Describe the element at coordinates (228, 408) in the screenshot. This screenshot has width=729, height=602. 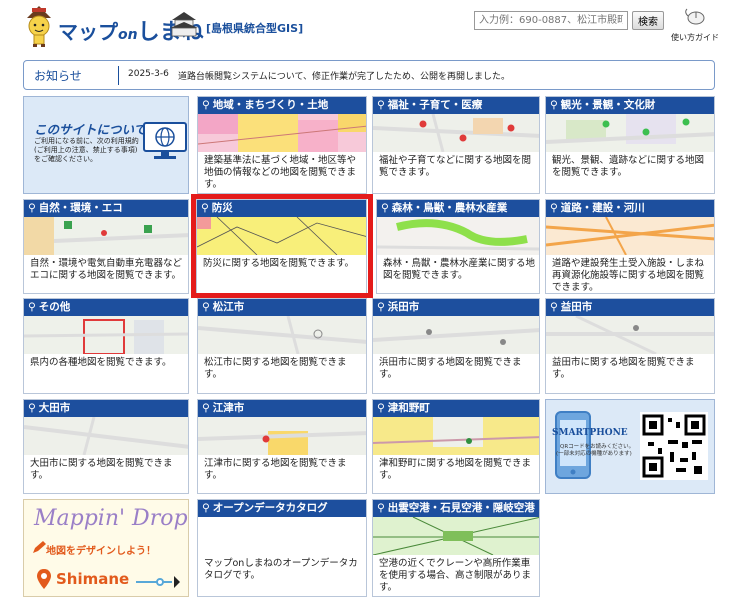
I see `tile-gotsu-title: 江津市` at that location.